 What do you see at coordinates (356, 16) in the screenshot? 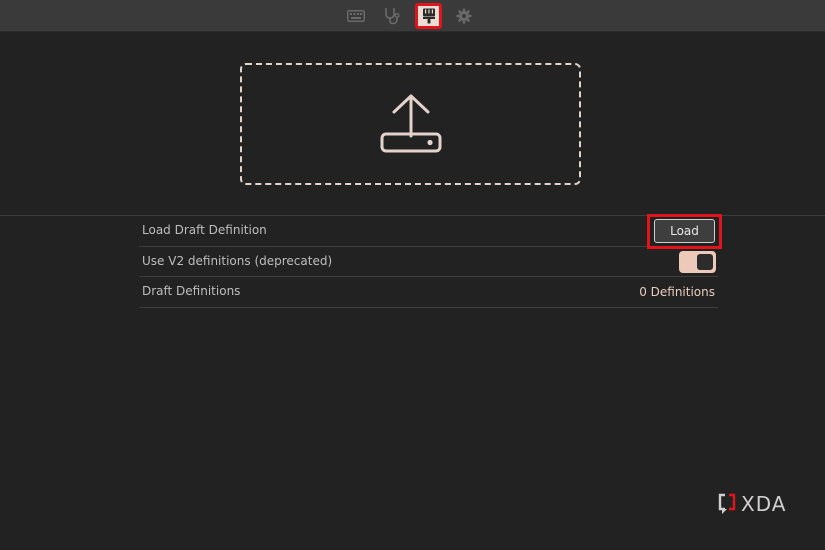
I see `keyboard-icon` at bounding box center [356, 16].